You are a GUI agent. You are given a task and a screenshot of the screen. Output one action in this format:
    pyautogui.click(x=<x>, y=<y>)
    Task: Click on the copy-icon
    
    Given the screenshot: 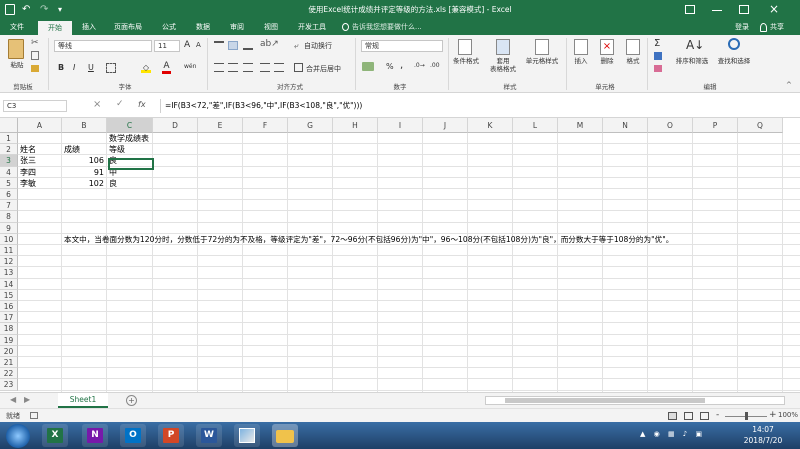 What is the action you would take?
    pyautogui.click(x=35, y=55)
    